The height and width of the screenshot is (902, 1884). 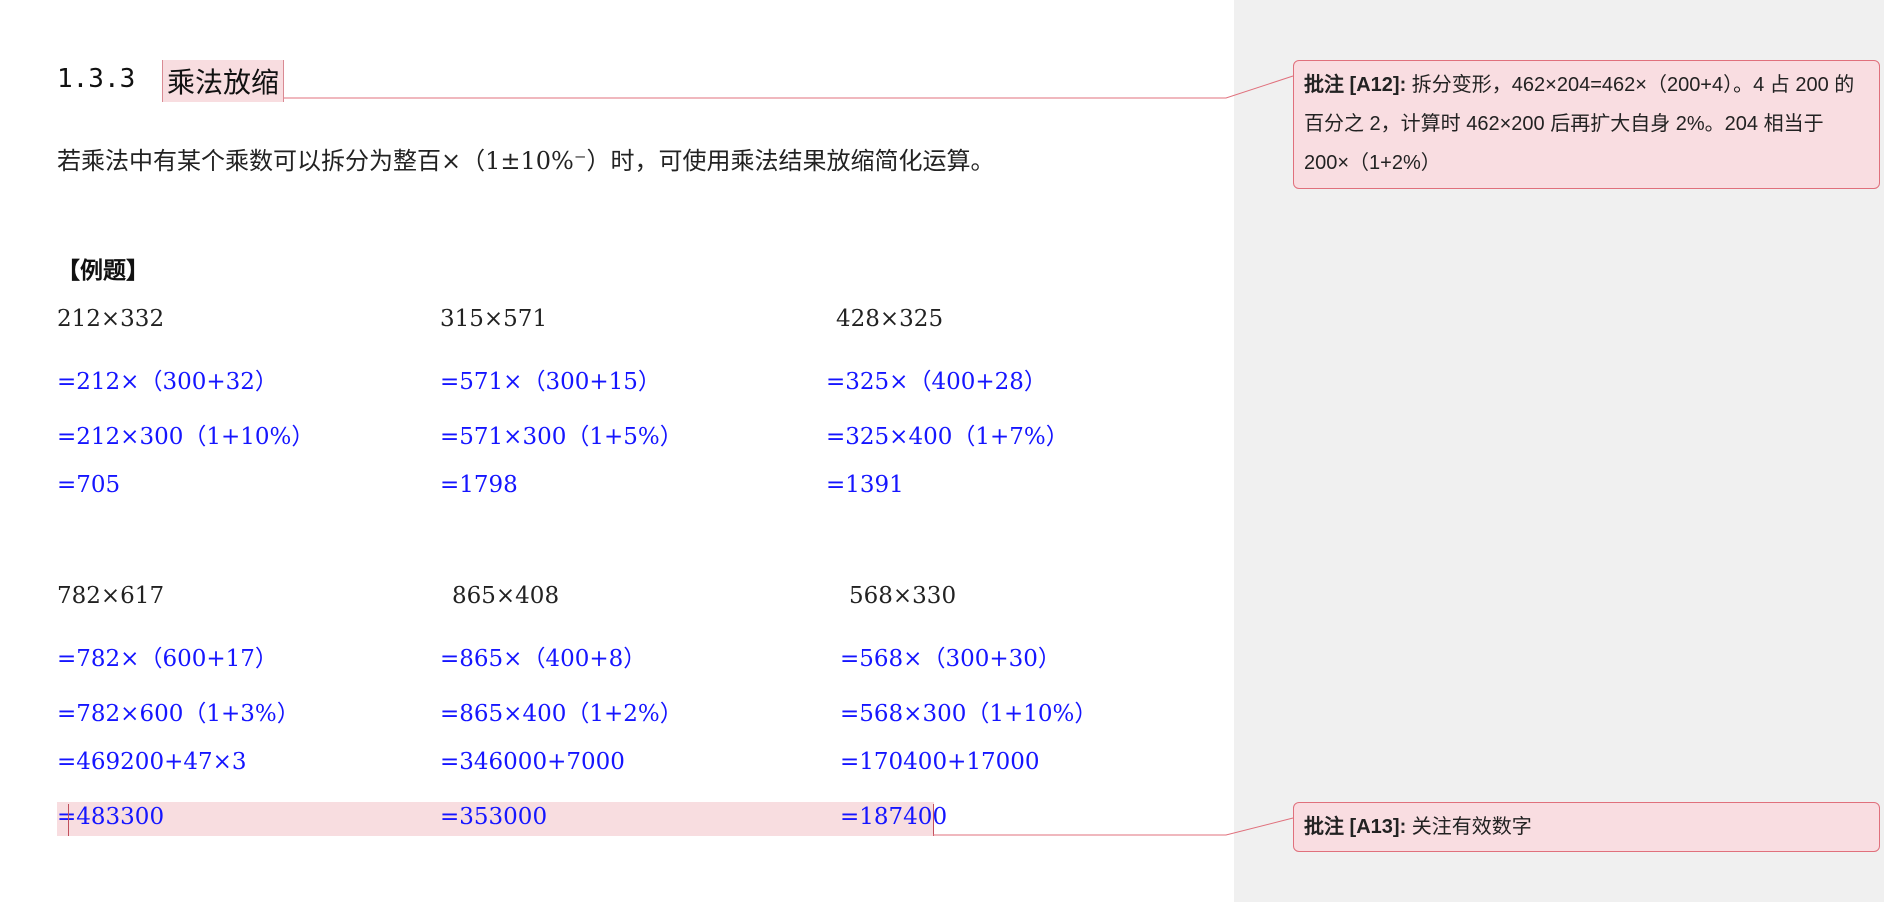 I want to click on comment-author: 批注 [A13]:, so click(x=1355, y=827).